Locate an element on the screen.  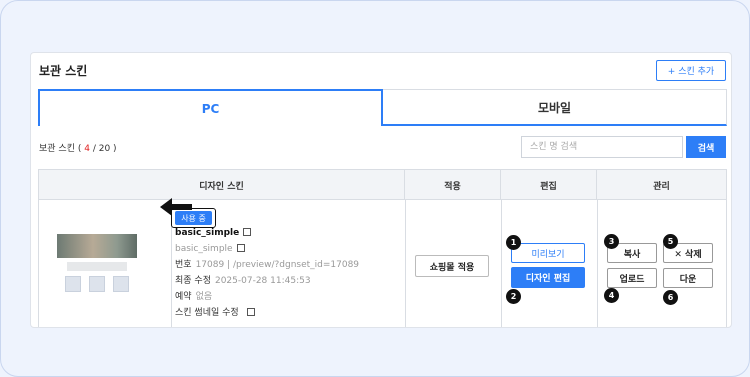
preview-button: 미리보기 is located at coordinates (548, 253).